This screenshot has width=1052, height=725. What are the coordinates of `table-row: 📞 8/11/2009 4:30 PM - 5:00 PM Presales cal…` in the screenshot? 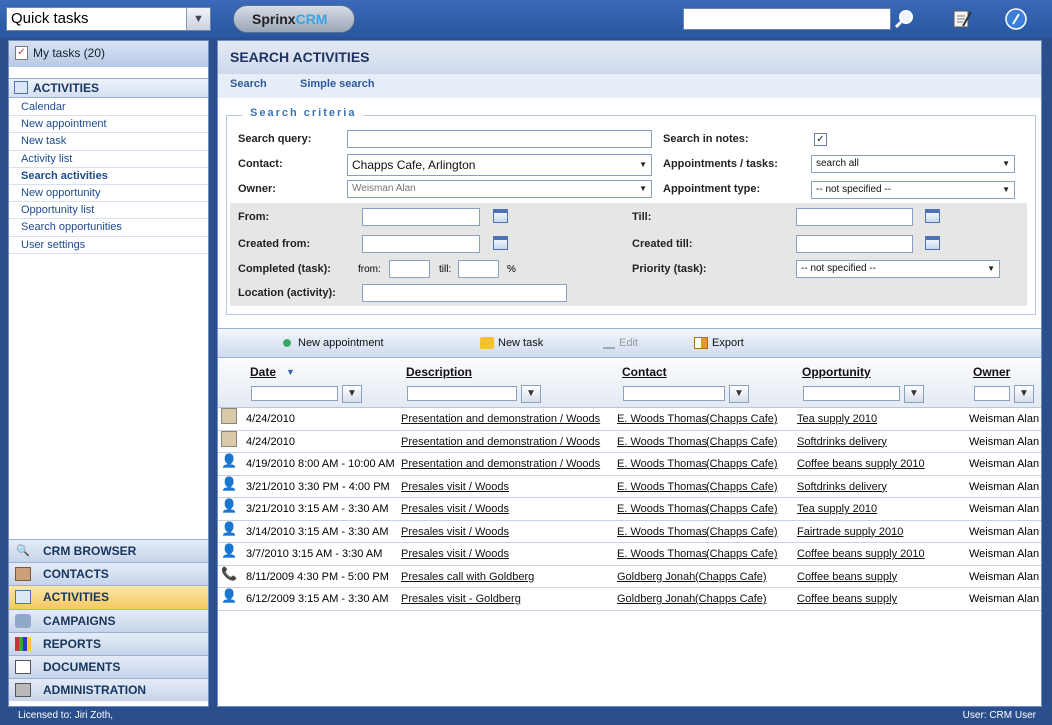 It's located at (629, 577).